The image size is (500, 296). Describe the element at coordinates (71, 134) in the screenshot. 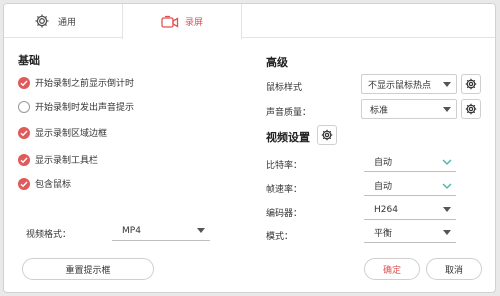

I see `option-region-border-label: 显示录制区域边框` at that location.